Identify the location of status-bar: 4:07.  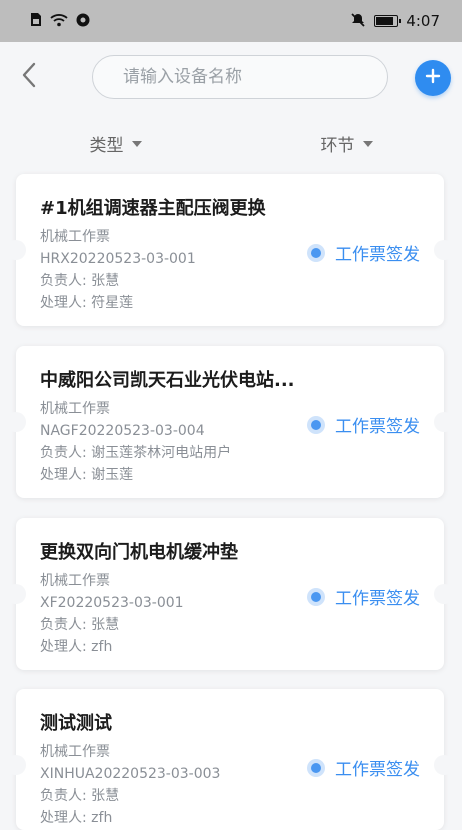
(231, 21).